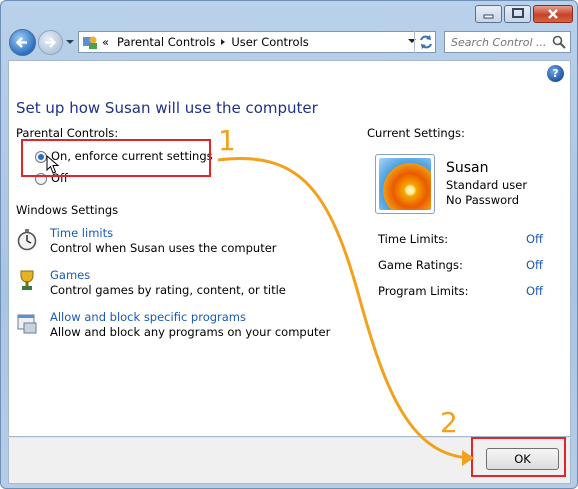  Describe the element at coordinates (166, 42) in the screenshot. I see `breadcrumb-parental-controls: Parental Controls` at that location.